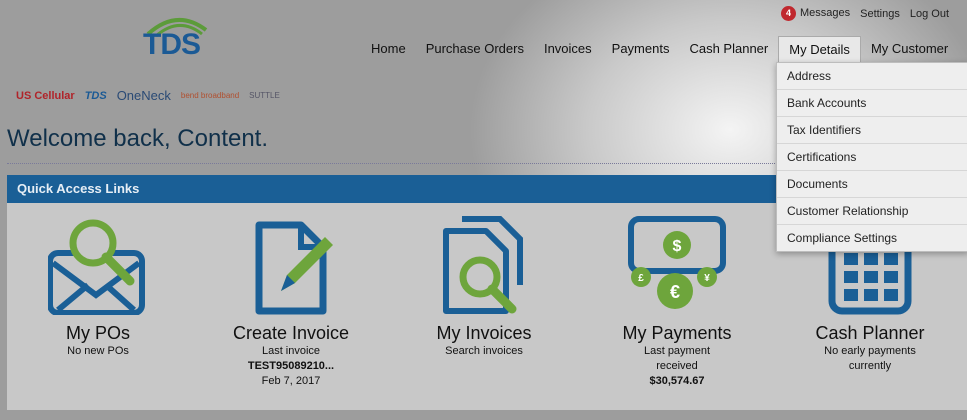  I want to click on dropdown-item-address: Address, so click(872, 76).